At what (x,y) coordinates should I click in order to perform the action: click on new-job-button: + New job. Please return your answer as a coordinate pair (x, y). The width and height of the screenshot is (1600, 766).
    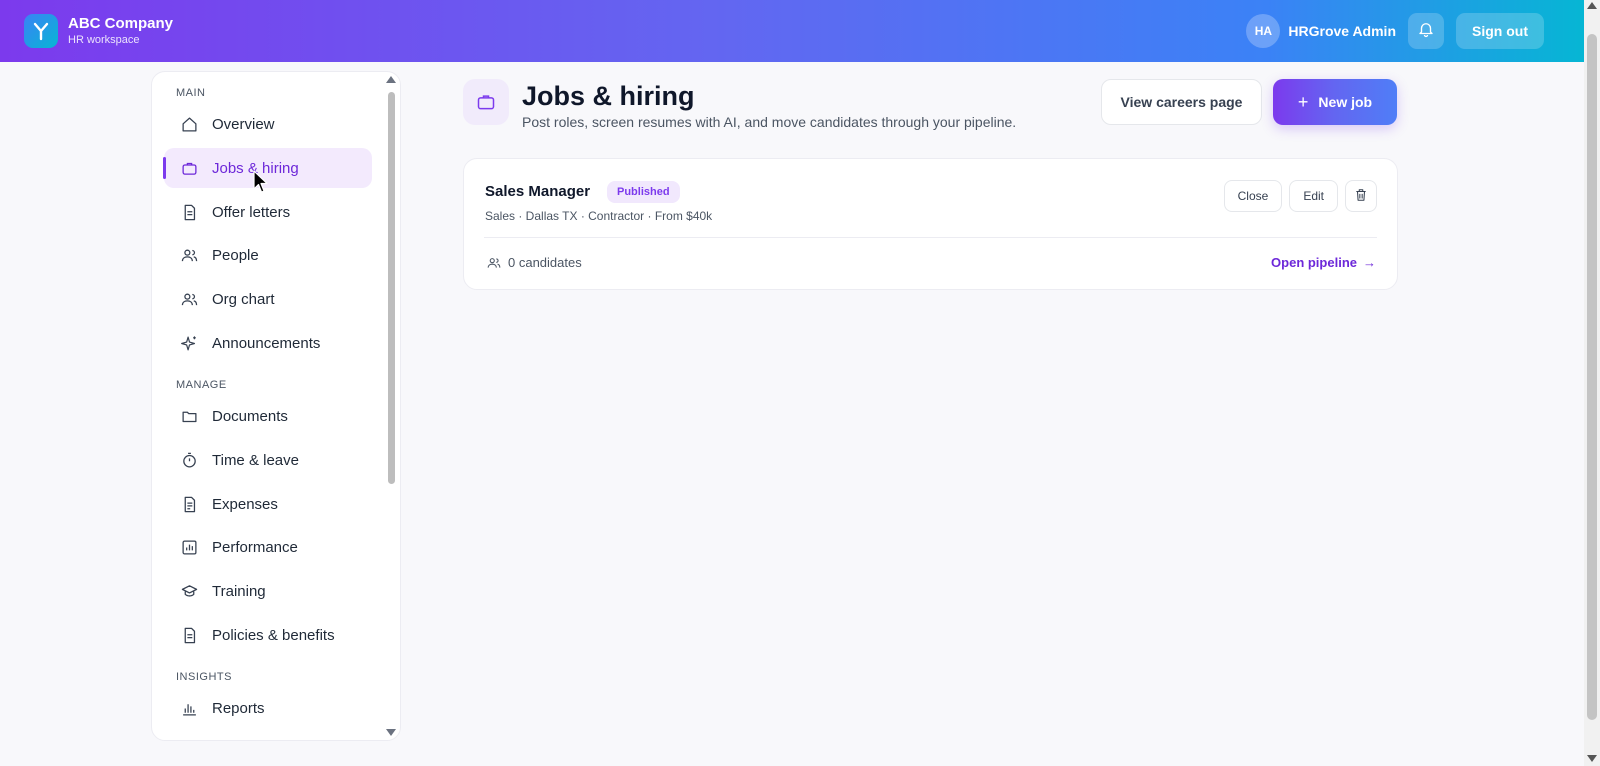
    Looking at the image, I should click on (1335, 102).